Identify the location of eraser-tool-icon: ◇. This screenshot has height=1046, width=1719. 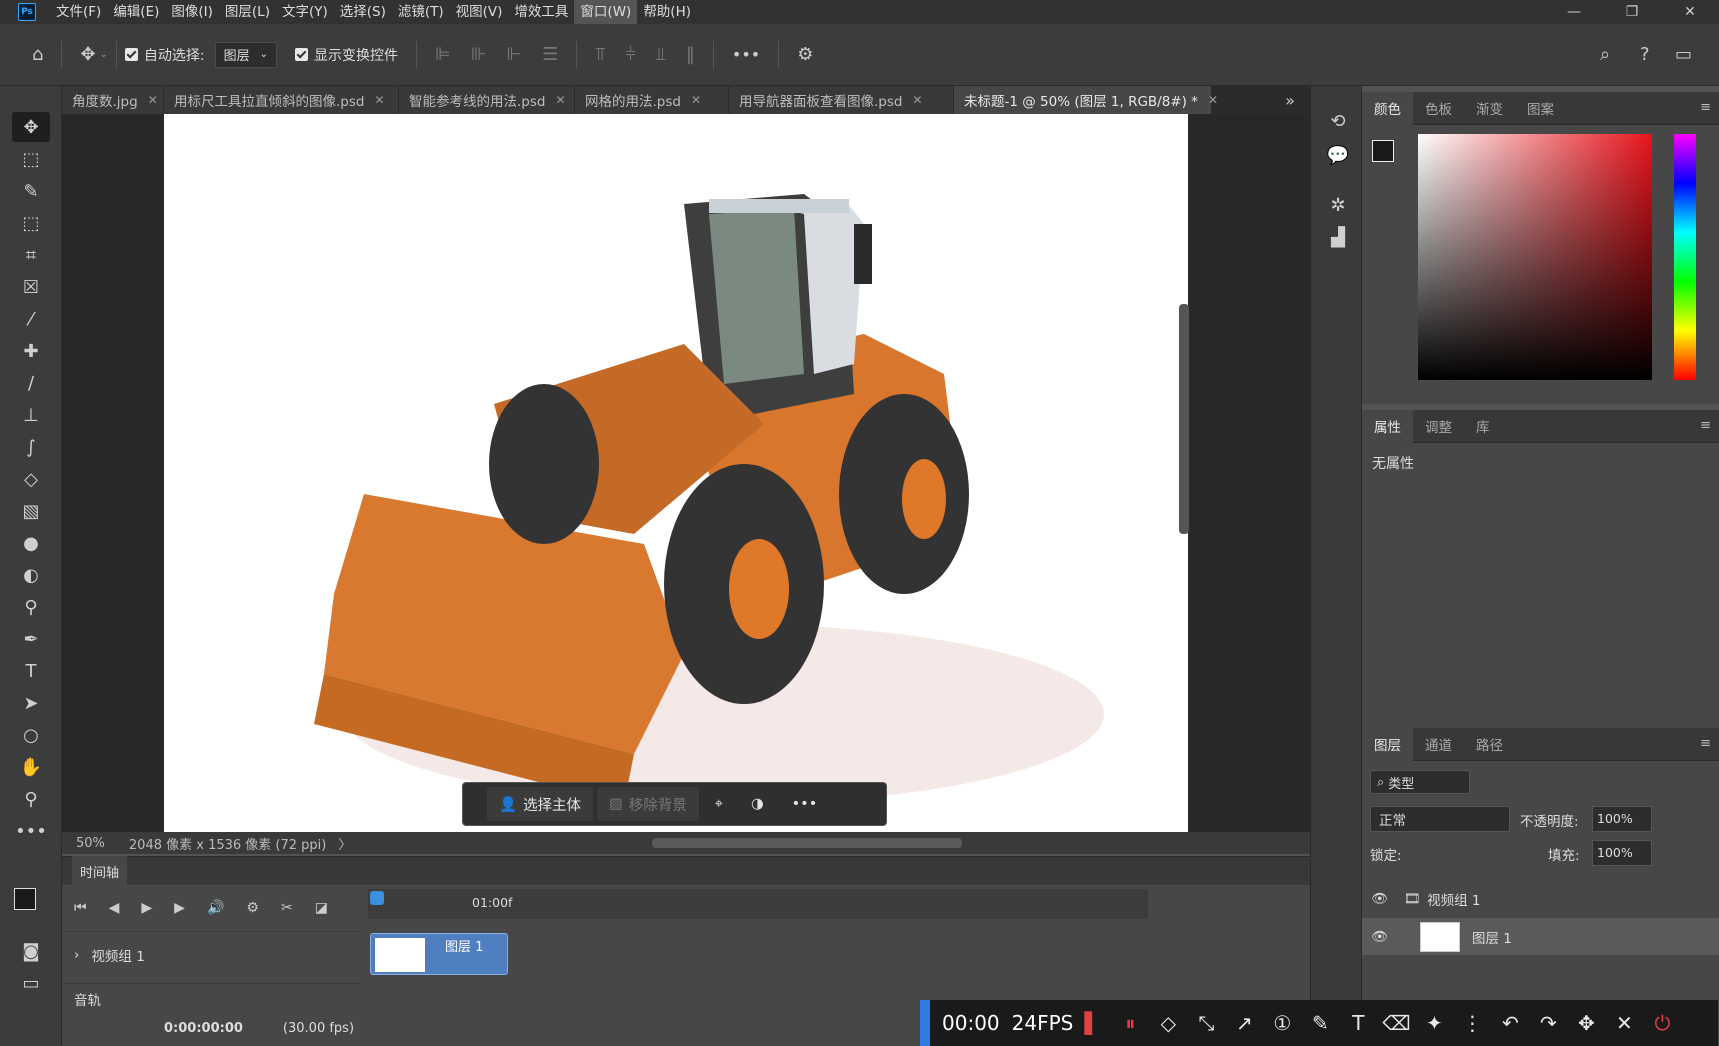
(31, 479).